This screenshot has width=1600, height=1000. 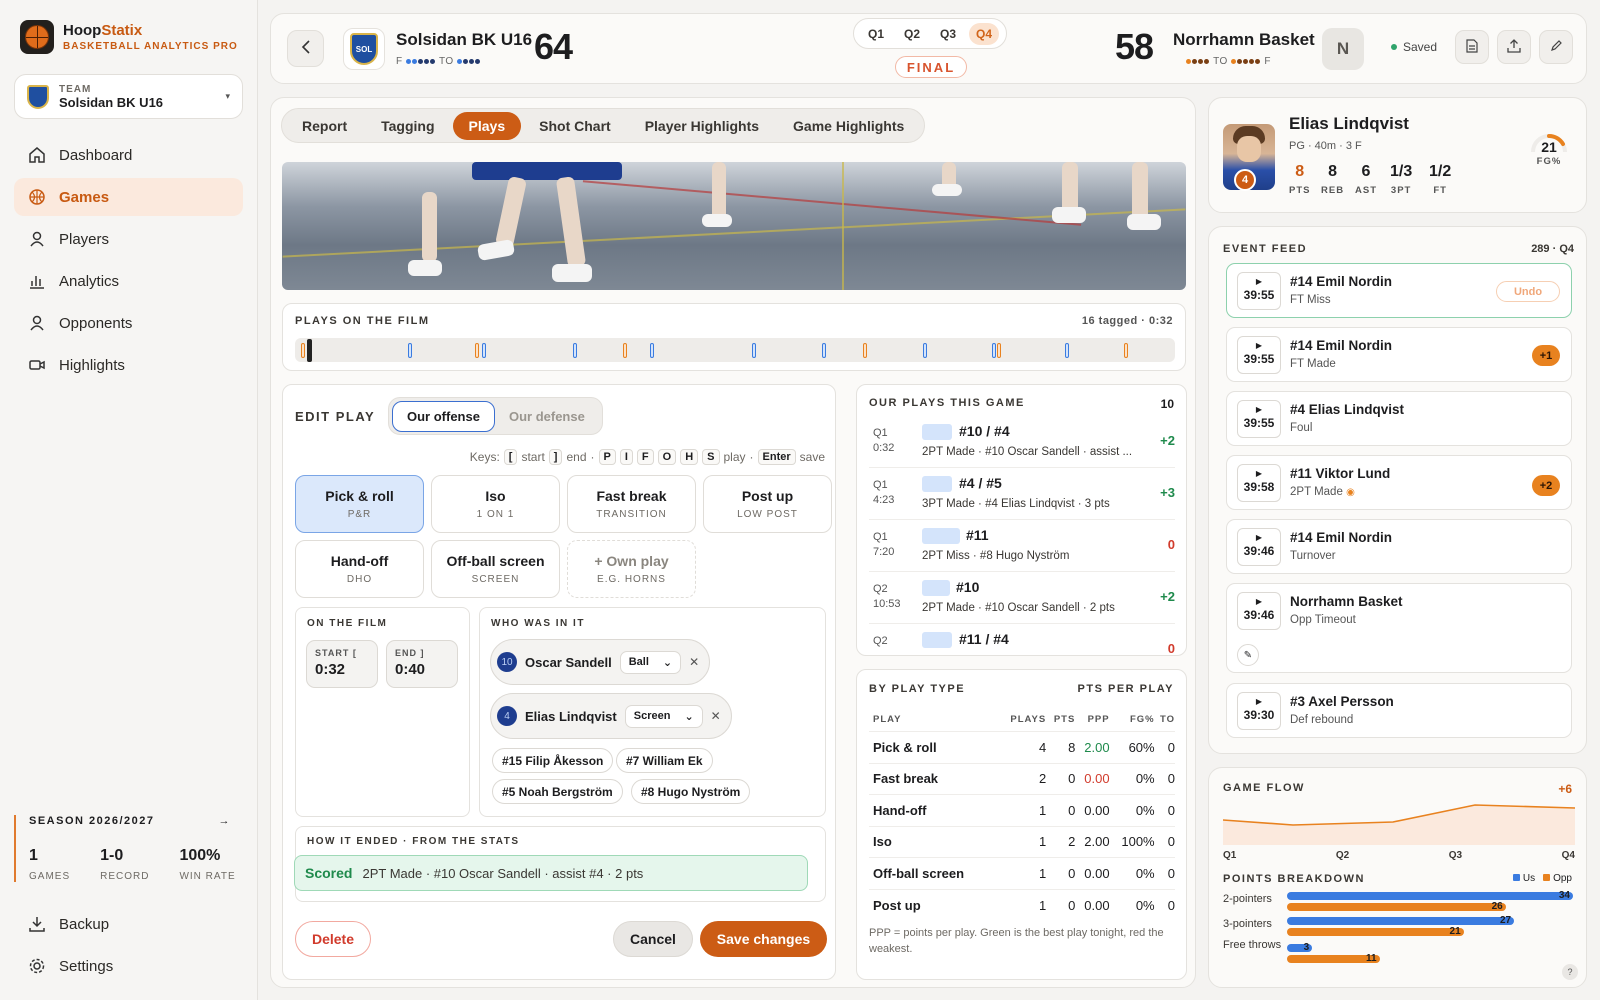 What do you see at coordinates (309, 350) in the screenshot?
I see `playhead-handle` at bounding box center [309, 350].